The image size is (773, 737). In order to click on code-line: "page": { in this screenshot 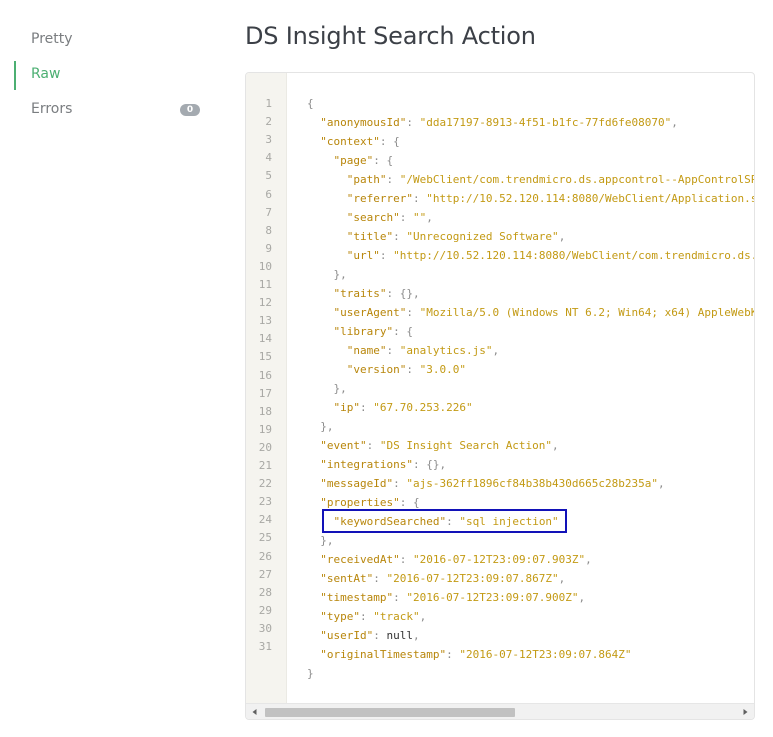, I will do `click(363, 160)`.